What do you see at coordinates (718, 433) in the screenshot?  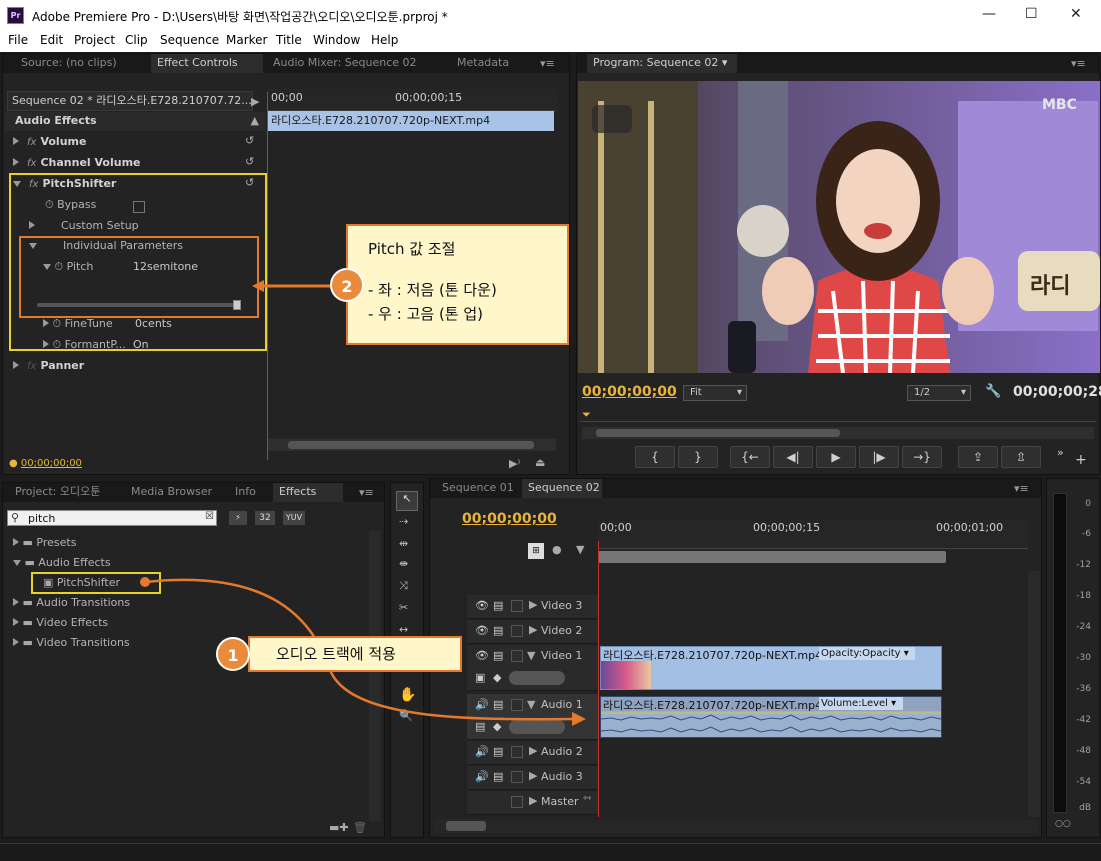 I see `zoom-bar-thumb` at bounding box center [718, 433].